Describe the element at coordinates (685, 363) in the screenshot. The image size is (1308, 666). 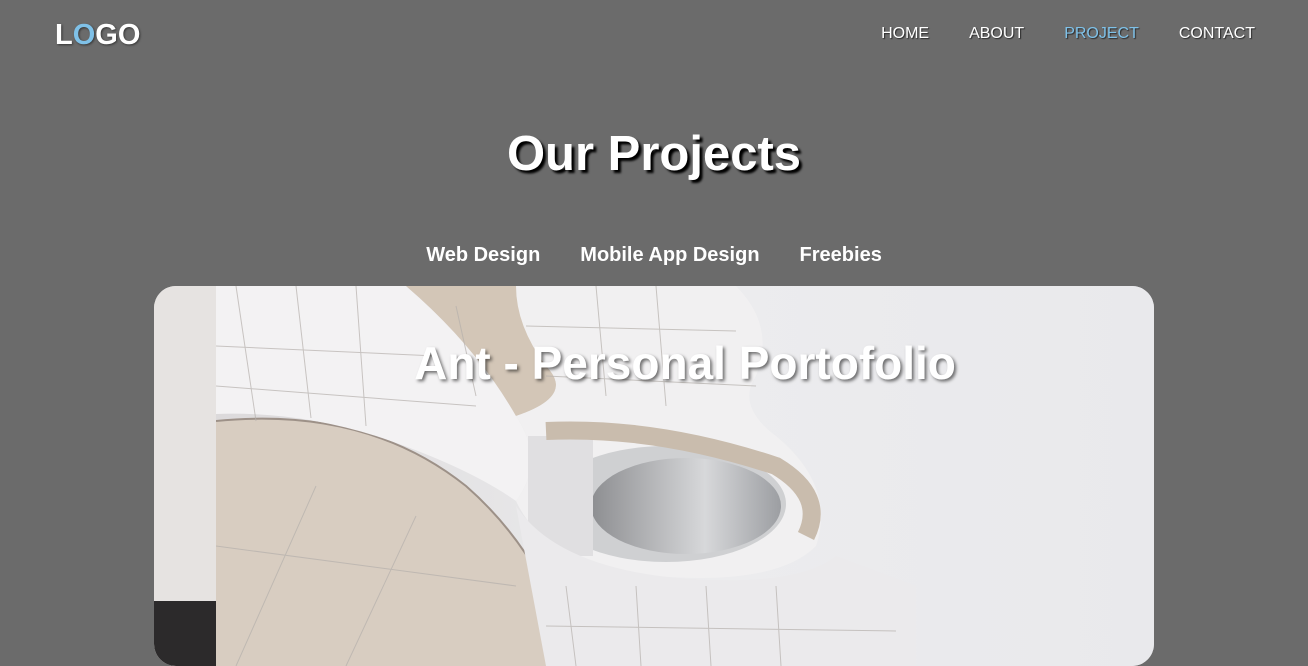
I see `project-card-title: Ant - Personal Portofolio` at that location.